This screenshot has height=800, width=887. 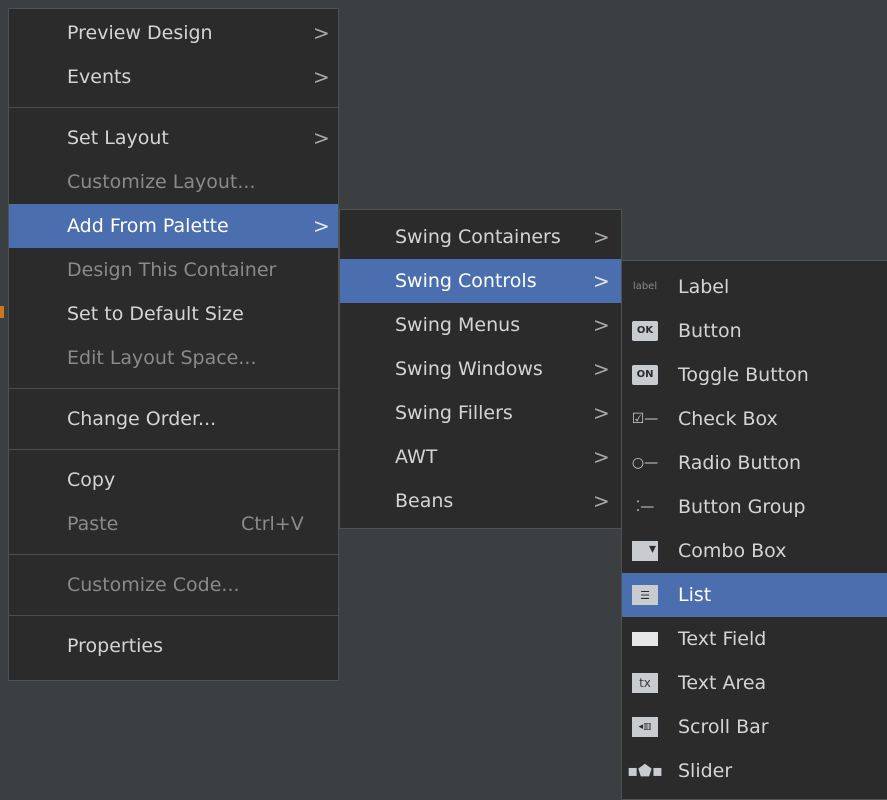 What do you see at coordinates (645, 683) in the screenshot?
I see `text-area-icon: tx` at bounding box center [645, 683].